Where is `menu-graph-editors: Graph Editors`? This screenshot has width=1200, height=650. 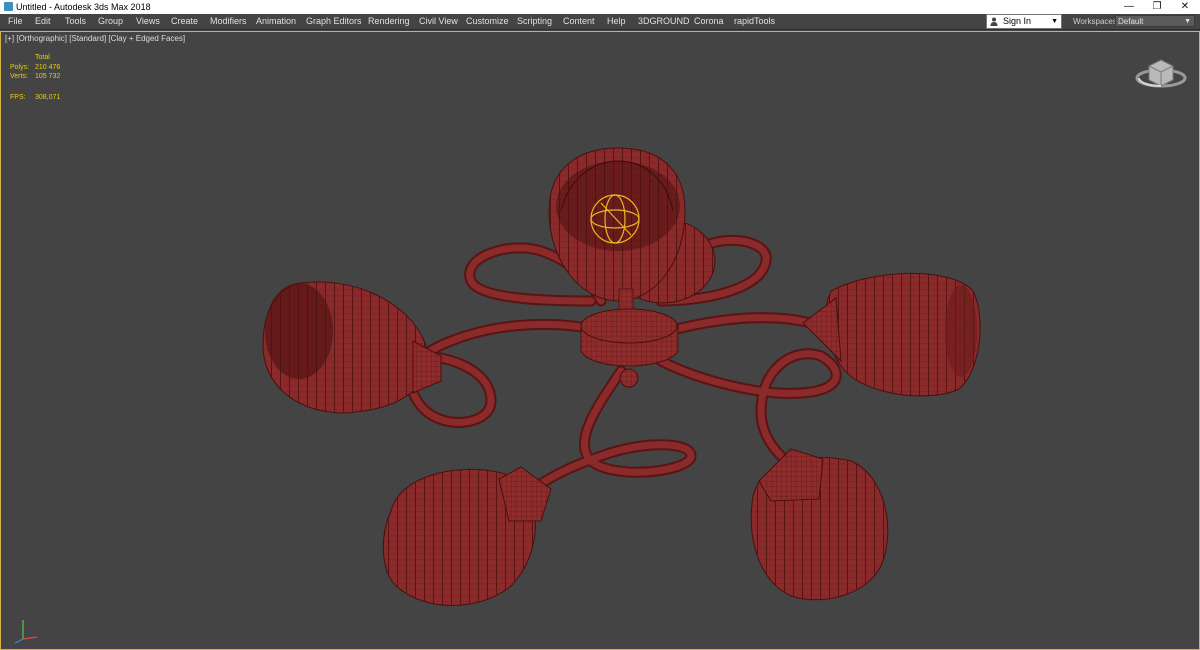 menu-graph-editors: Graph Editors is located at coordinates (334, 21).